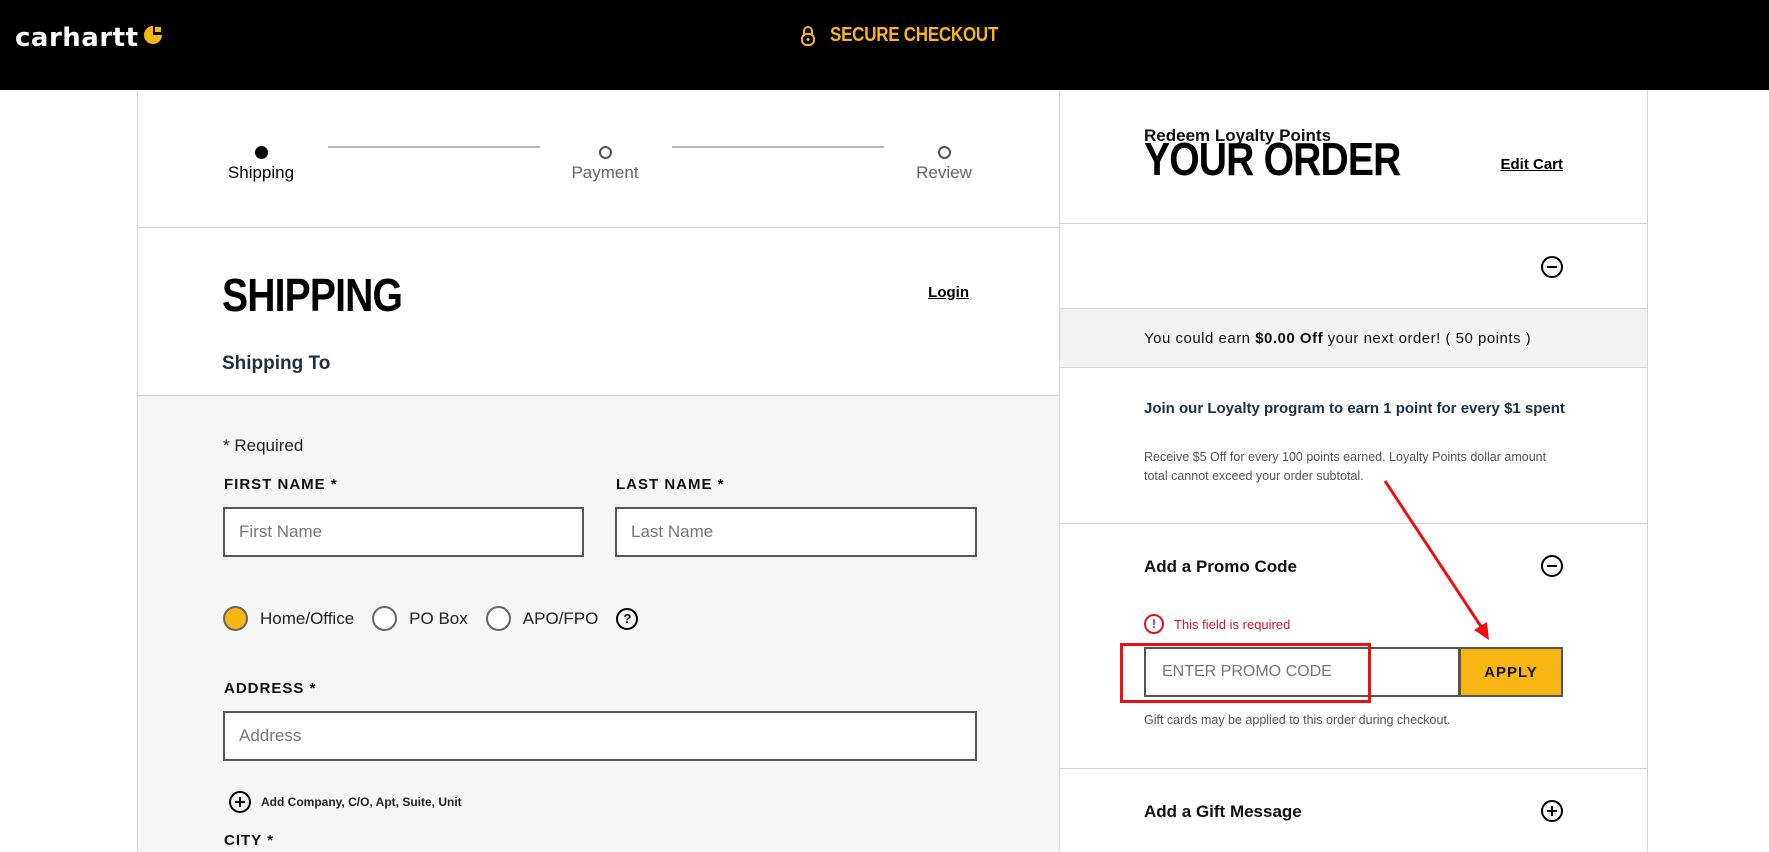 The width and height of the screenshot is (1769, 852). I want to click on promo-error: ! This field is required, so click(1217, 624).